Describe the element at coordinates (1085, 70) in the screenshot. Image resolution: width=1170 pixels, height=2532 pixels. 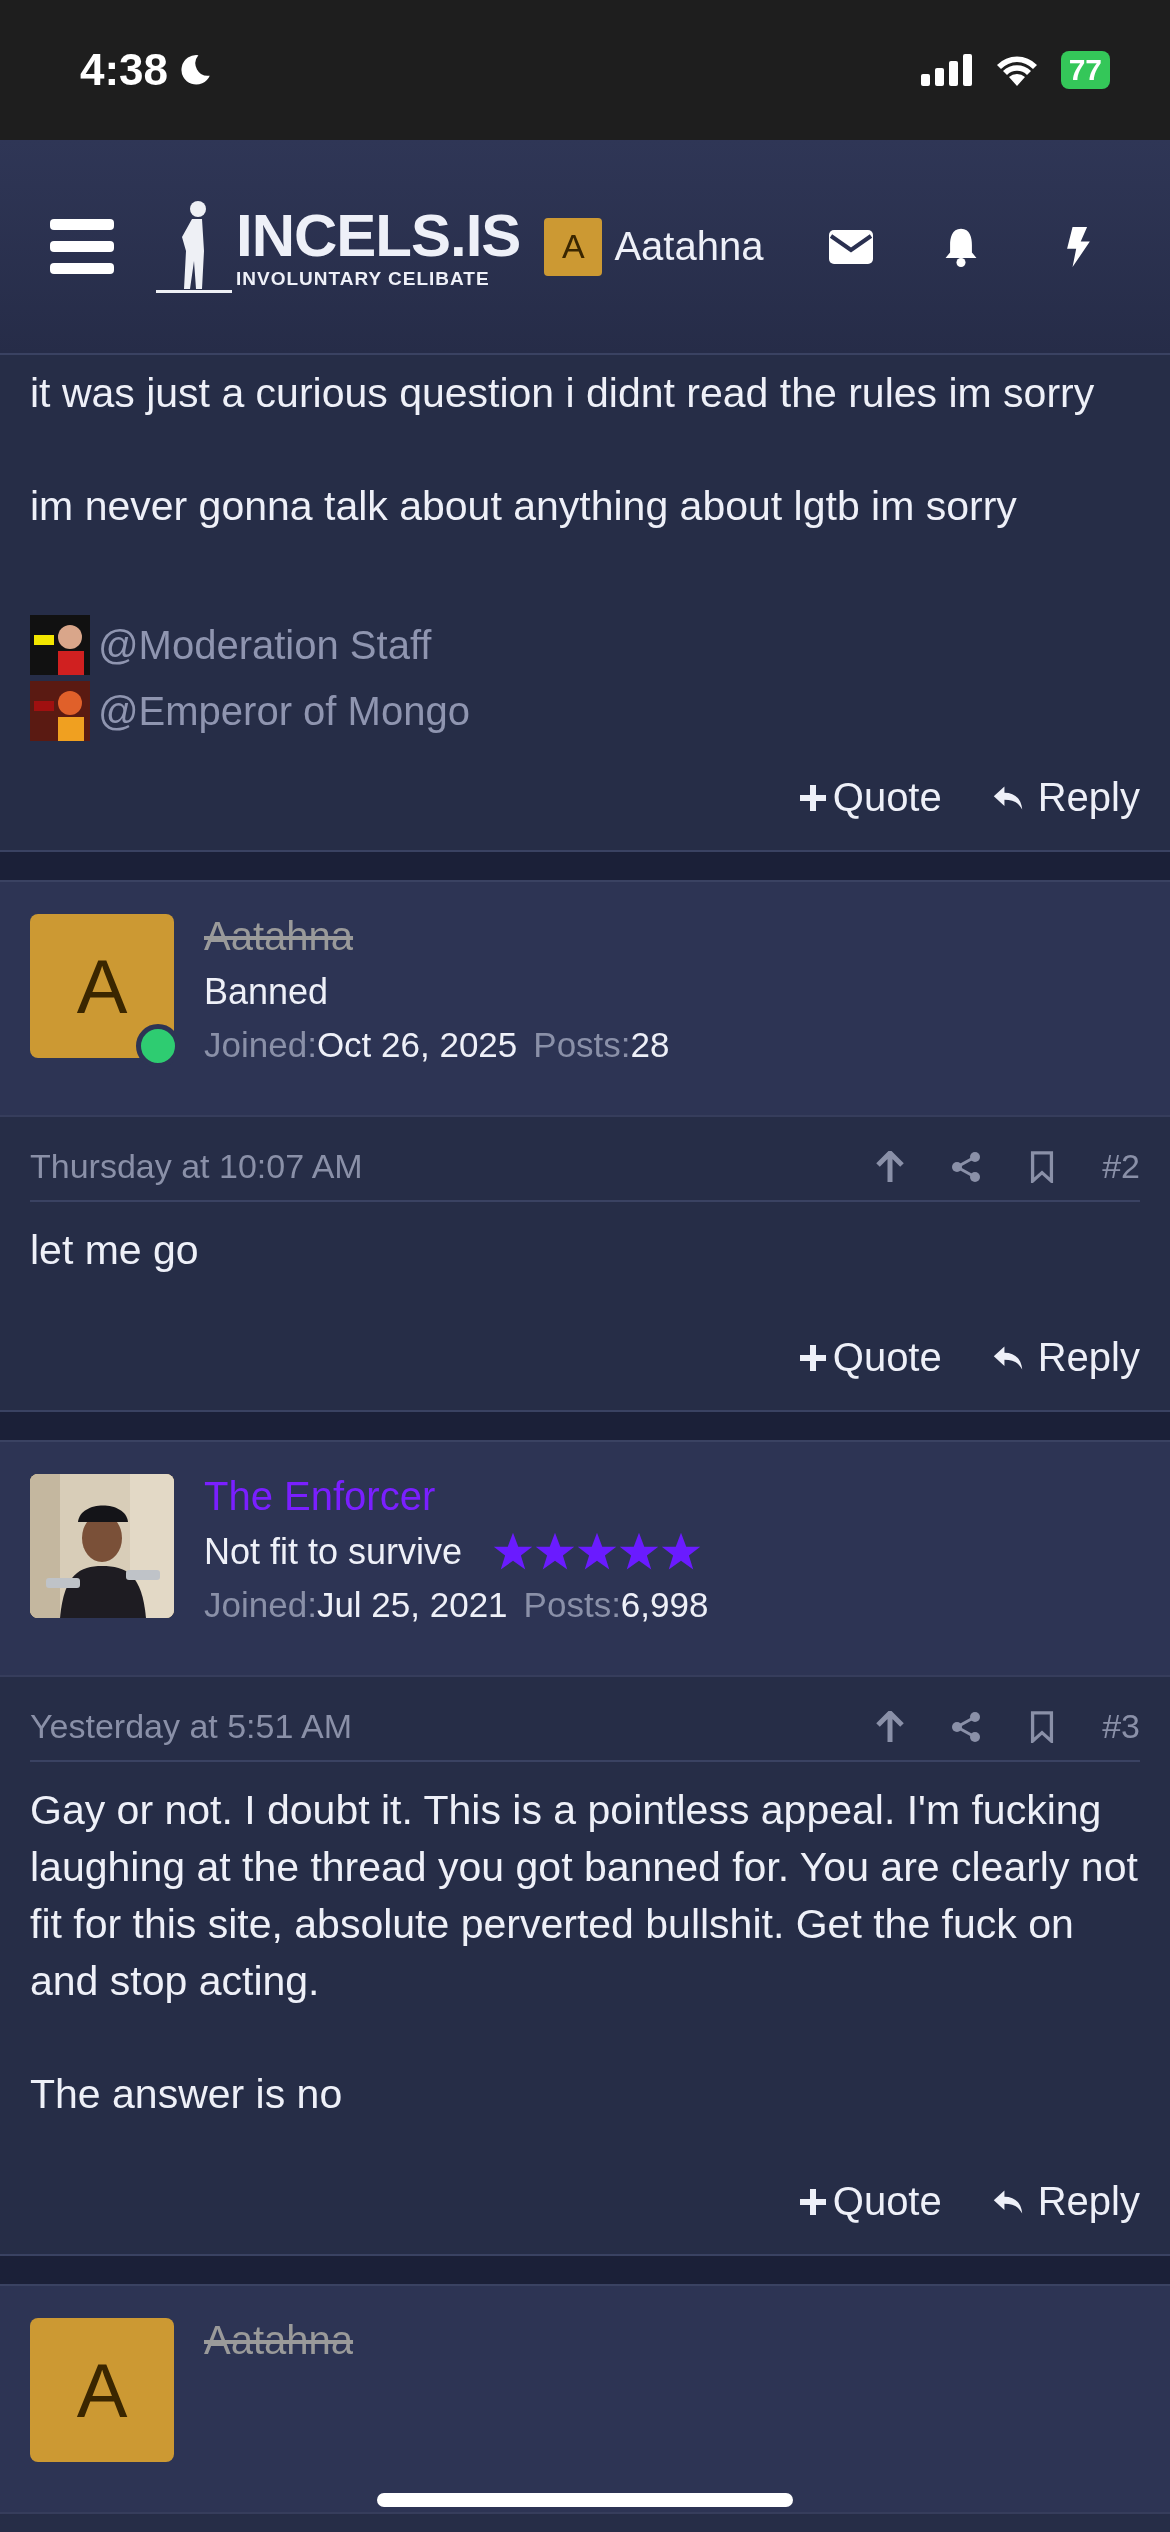
I see `battery-level: 77` at that location.